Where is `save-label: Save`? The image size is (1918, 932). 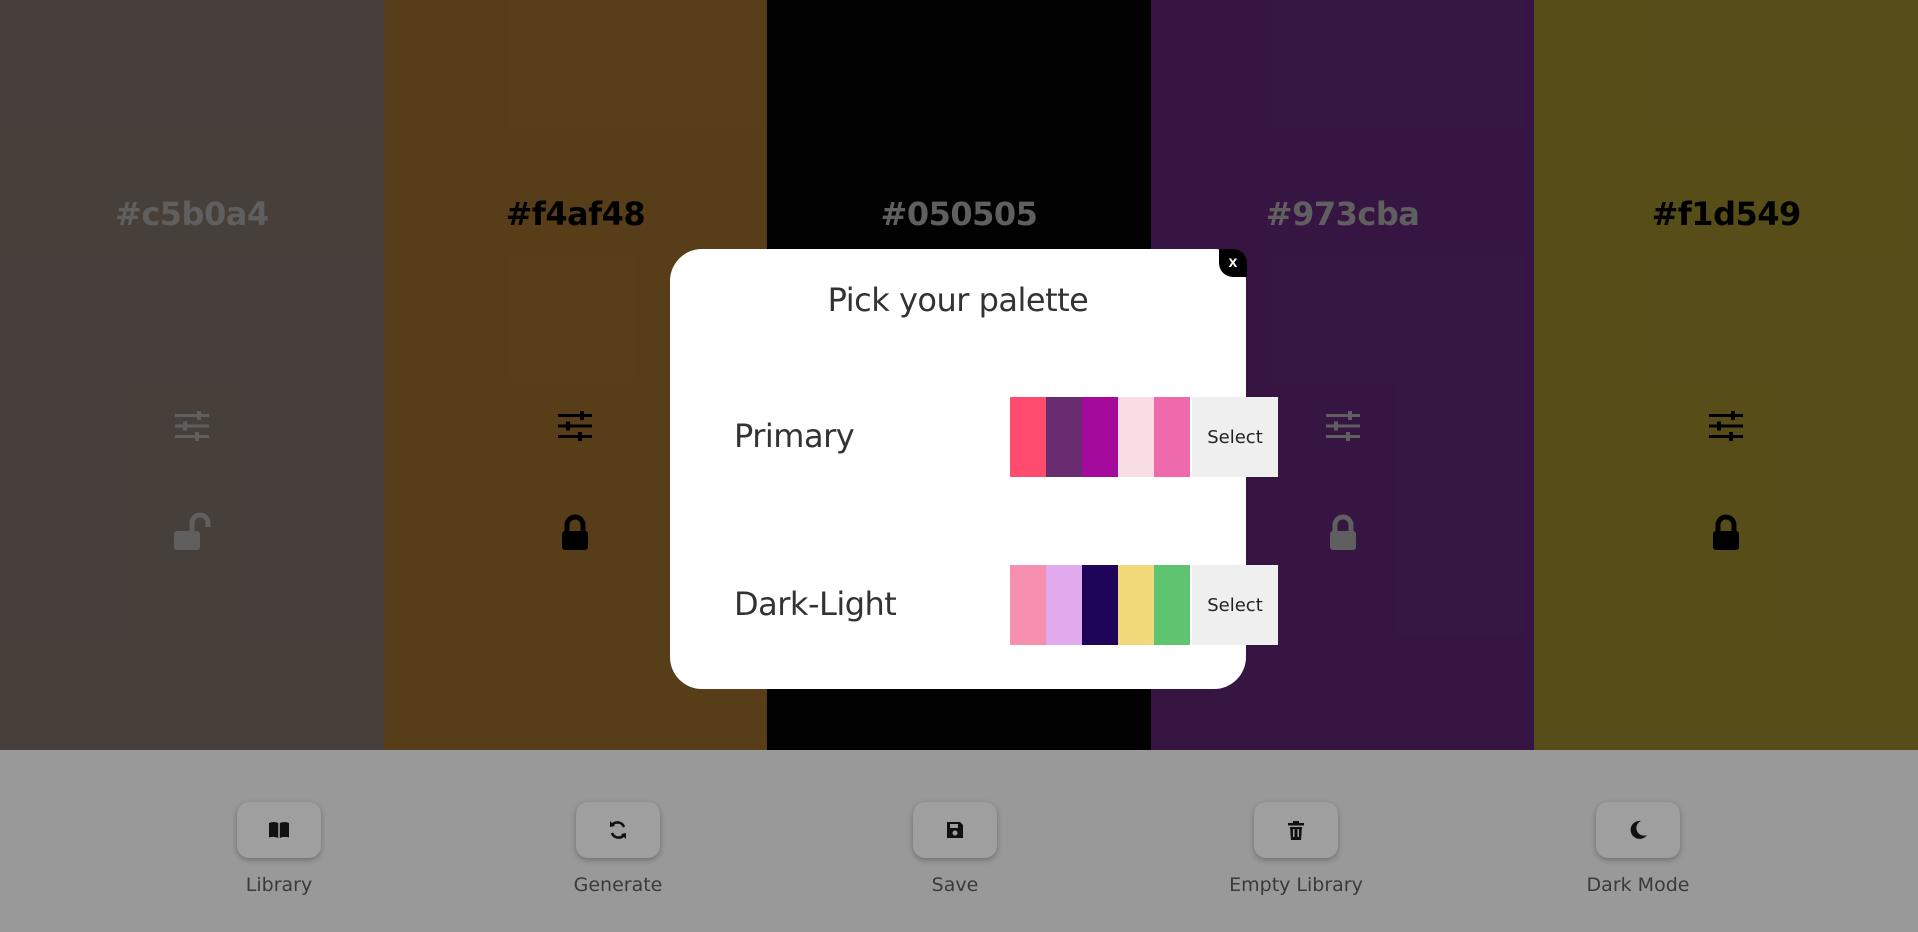
save-label: Save is located at coordinates (955, 885).